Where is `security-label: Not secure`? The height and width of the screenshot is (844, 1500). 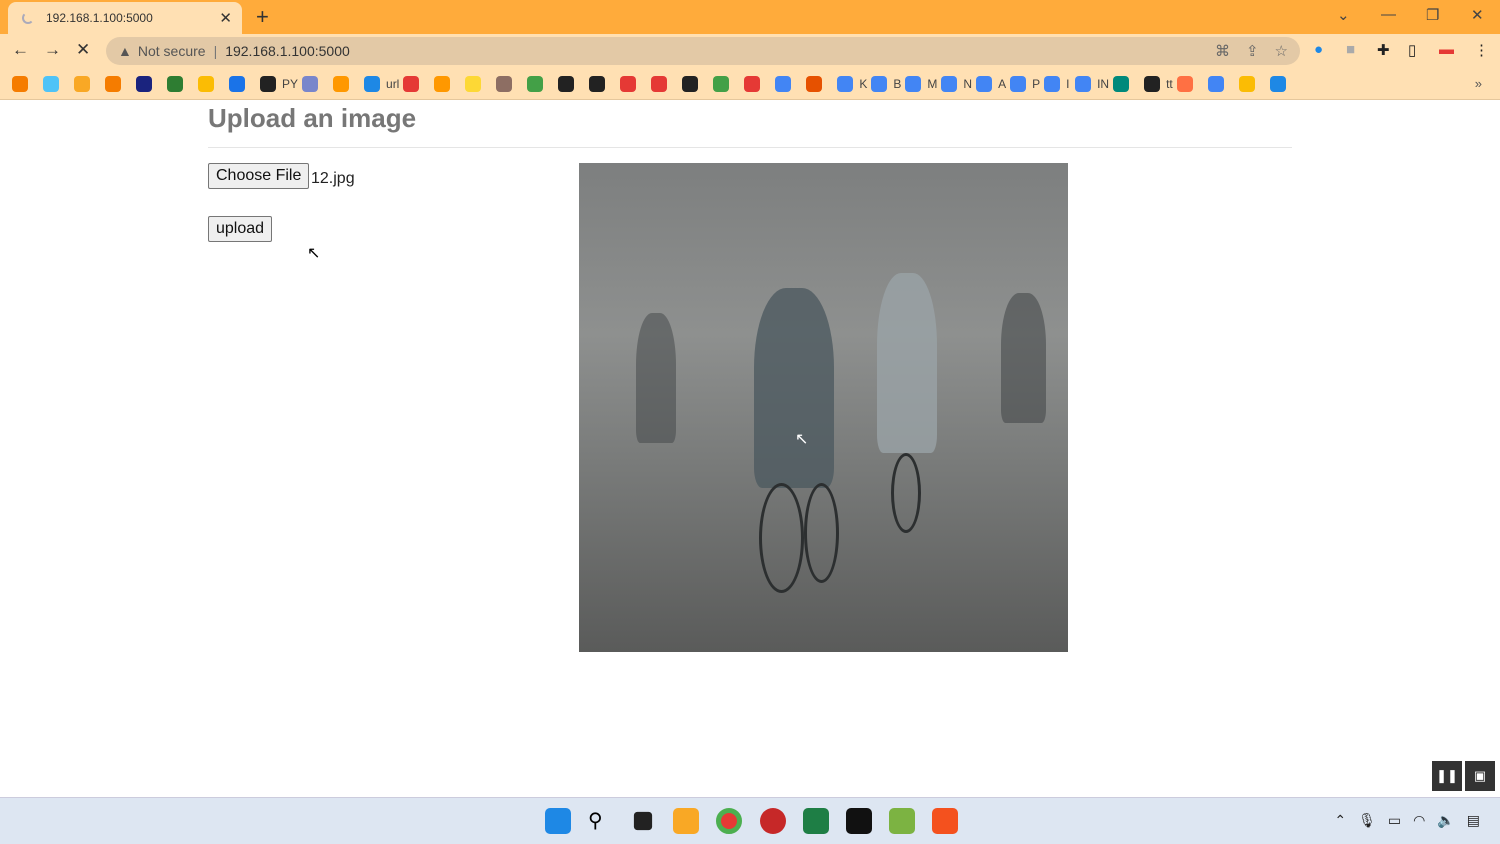 security-label: Not secure is located at coordinates (172, 51).